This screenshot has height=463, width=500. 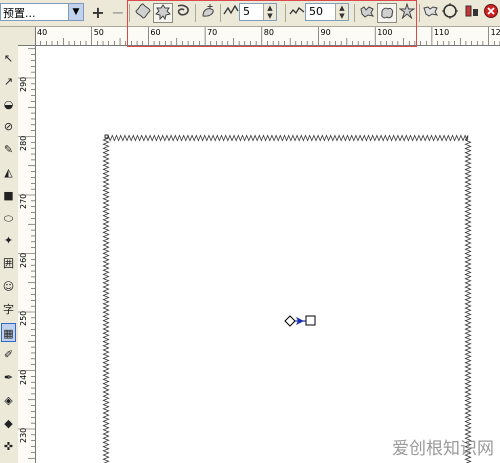 I want to click on add-preset-button: +, so click(x=98, y=13).